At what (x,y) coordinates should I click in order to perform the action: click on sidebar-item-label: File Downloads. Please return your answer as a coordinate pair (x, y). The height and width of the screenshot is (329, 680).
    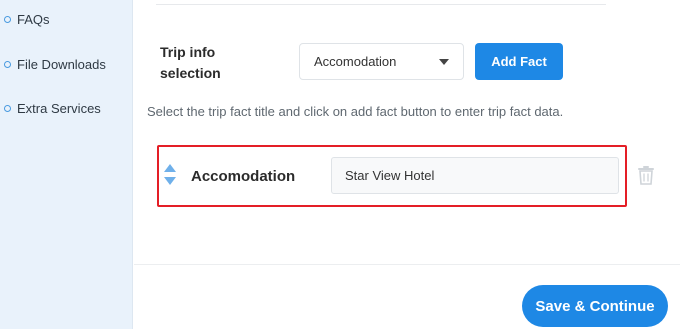
    Looking at the image, I should click on (61, 64).